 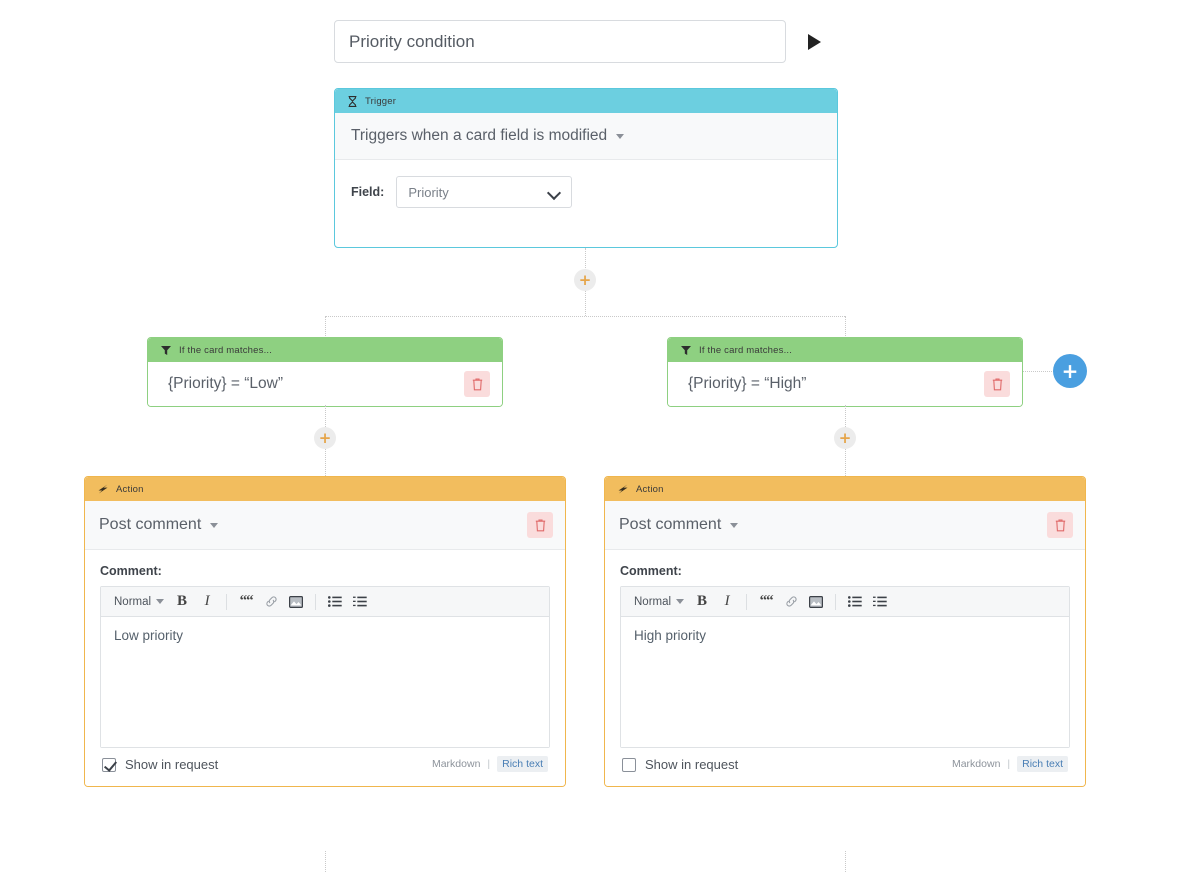 I want to click on rule-name-input, so click(x=560, y=41).